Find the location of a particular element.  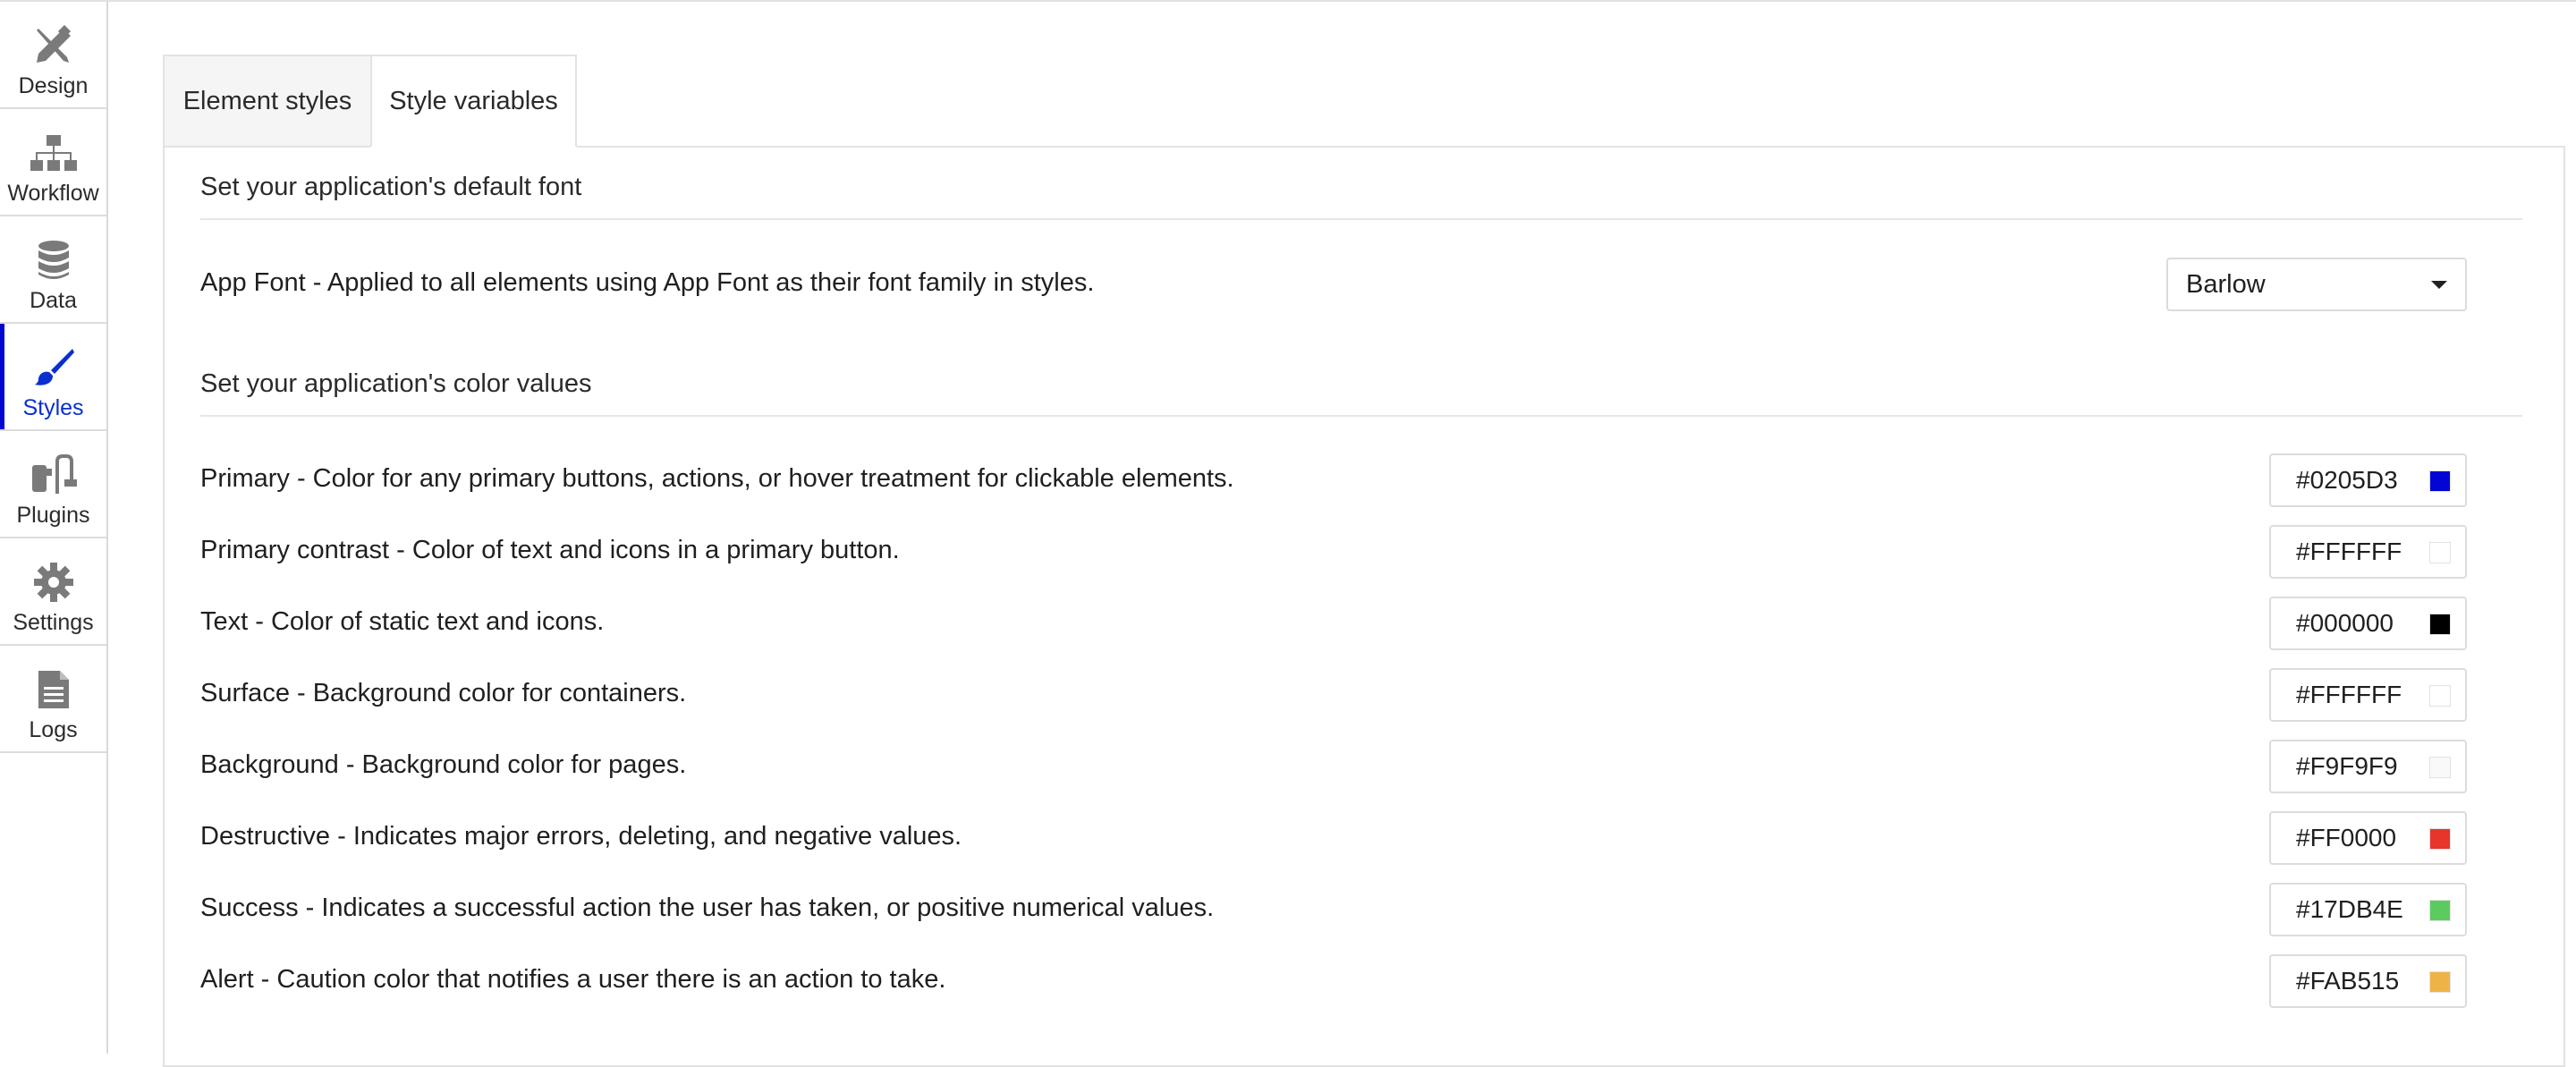

sidebar-item-workflow: Workflow is located at coordinates (53, 162).